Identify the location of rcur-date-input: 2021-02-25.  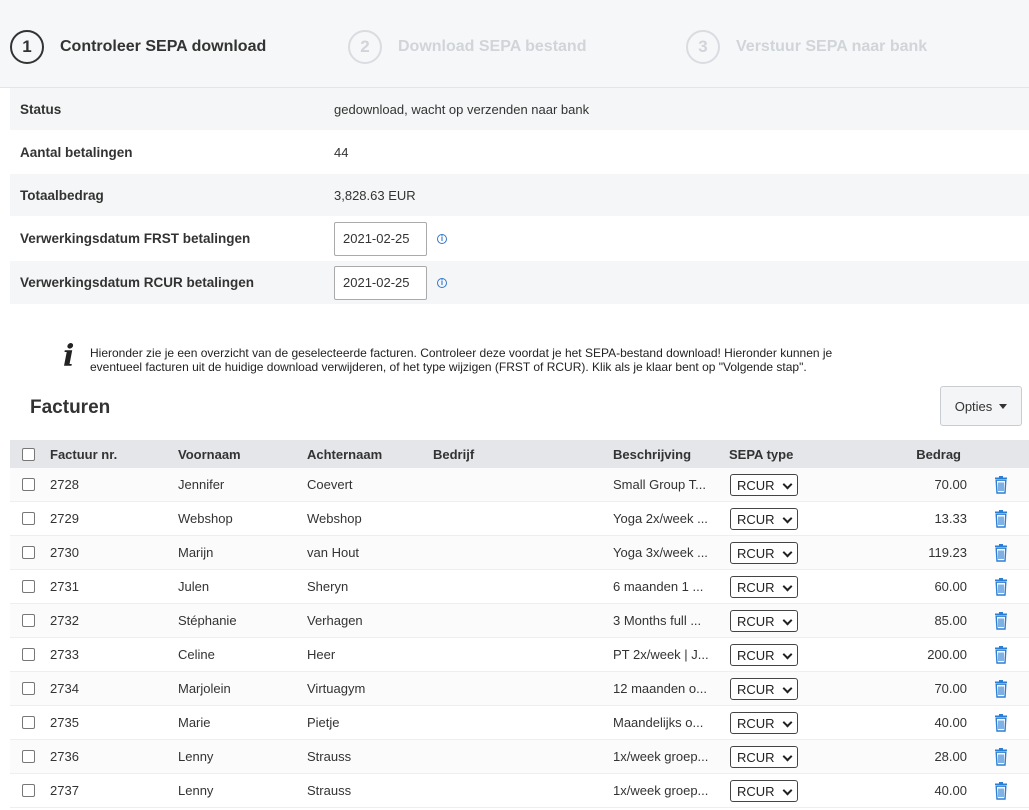
(380, 282).